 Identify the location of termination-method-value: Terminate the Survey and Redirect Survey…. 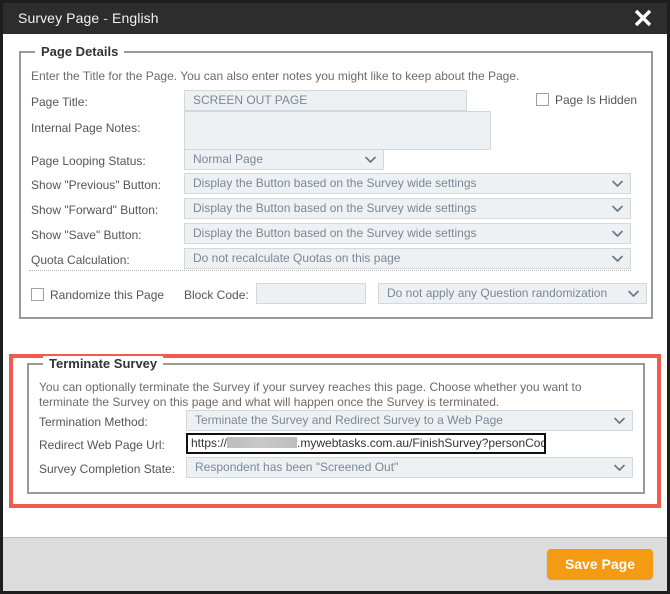
(349, 420).